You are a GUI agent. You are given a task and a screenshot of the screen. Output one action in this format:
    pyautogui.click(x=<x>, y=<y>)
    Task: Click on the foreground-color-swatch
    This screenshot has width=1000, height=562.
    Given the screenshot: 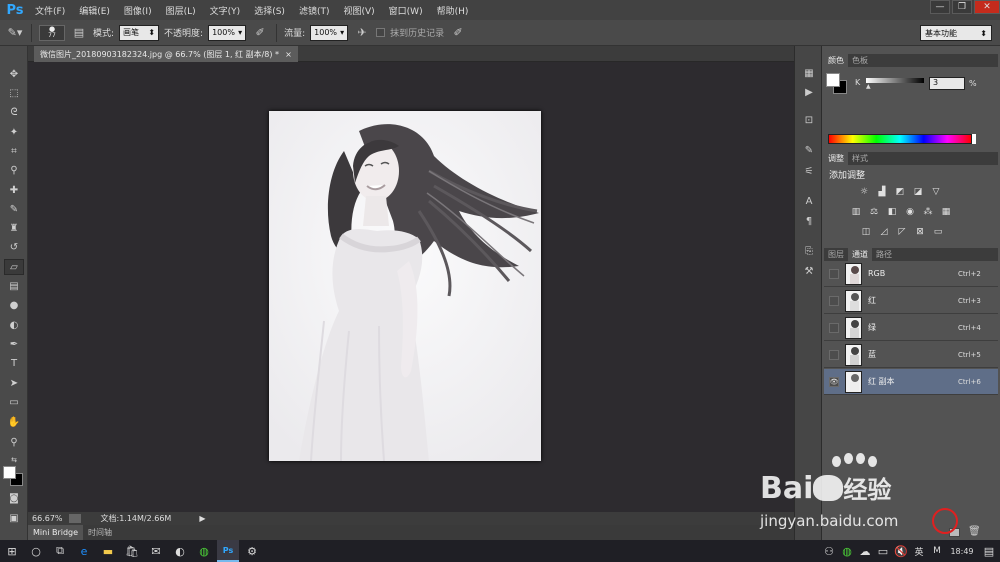 What is the action you would take?
    pyautogui.click(x=9, y=472)
    